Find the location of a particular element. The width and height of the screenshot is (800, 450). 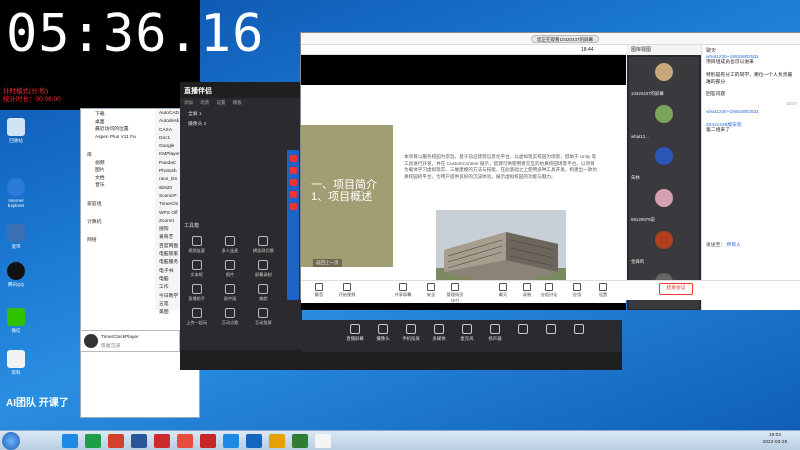

meeting-toolbar-button: 应用 is located at coordinates (577, 290).